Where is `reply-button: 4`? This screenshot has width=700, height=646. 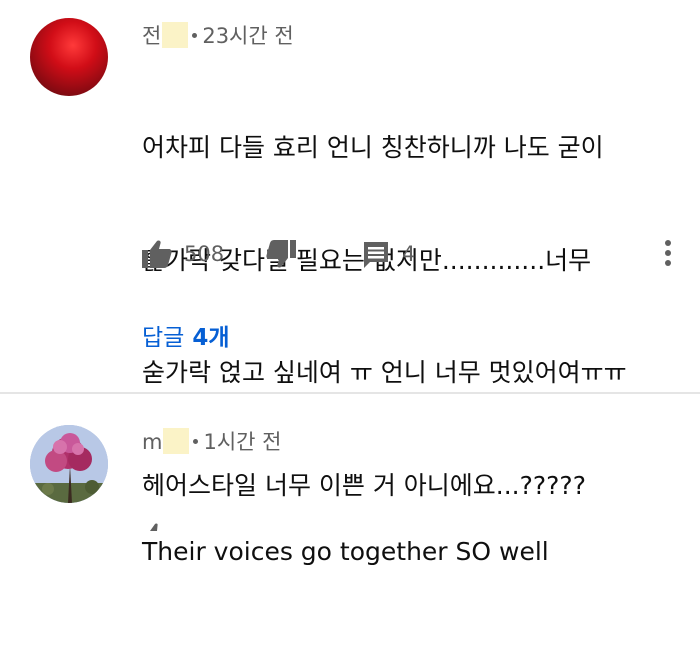
reply-button: 4 is located at coordinates (388, 254).